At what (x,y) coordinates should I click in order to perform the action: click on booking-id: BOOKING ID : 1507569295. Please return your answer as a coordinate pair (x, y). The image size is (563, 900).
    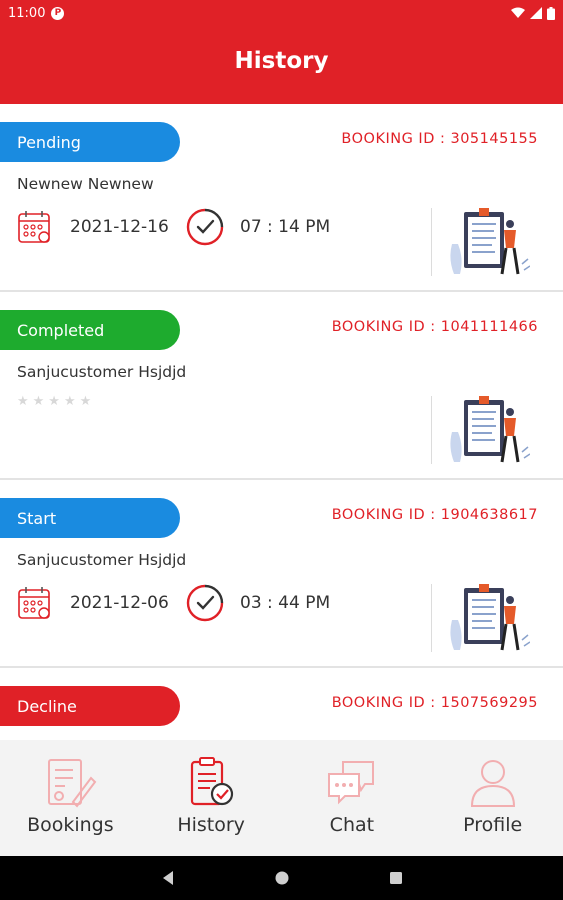
    Looking at the image, I should click on (434, 703).